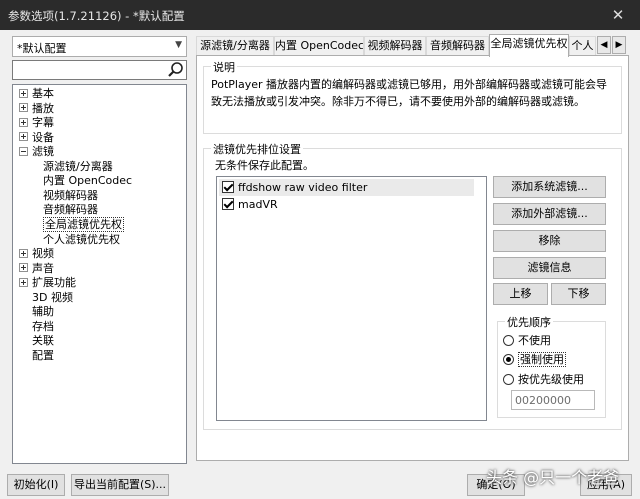 This screenshot has width=640, height=499. I want to click on tree-item-label: 3D 视频, so click(52, 297).